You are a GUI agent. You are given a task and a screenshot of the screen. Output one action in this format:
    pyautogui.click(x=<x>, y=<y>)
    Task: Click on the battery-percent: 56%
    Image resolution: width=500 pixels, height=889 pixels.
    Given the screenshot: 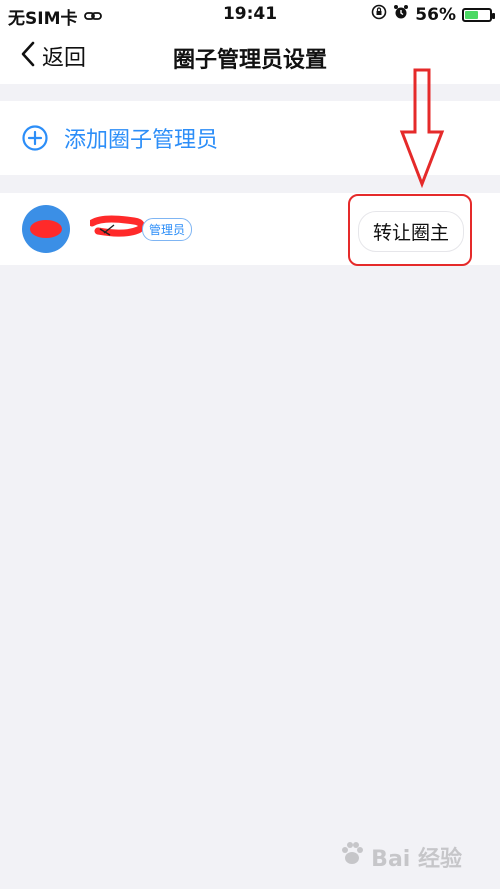 What is the action you would take?
    pyautogui.click(x=435, y=14)
    